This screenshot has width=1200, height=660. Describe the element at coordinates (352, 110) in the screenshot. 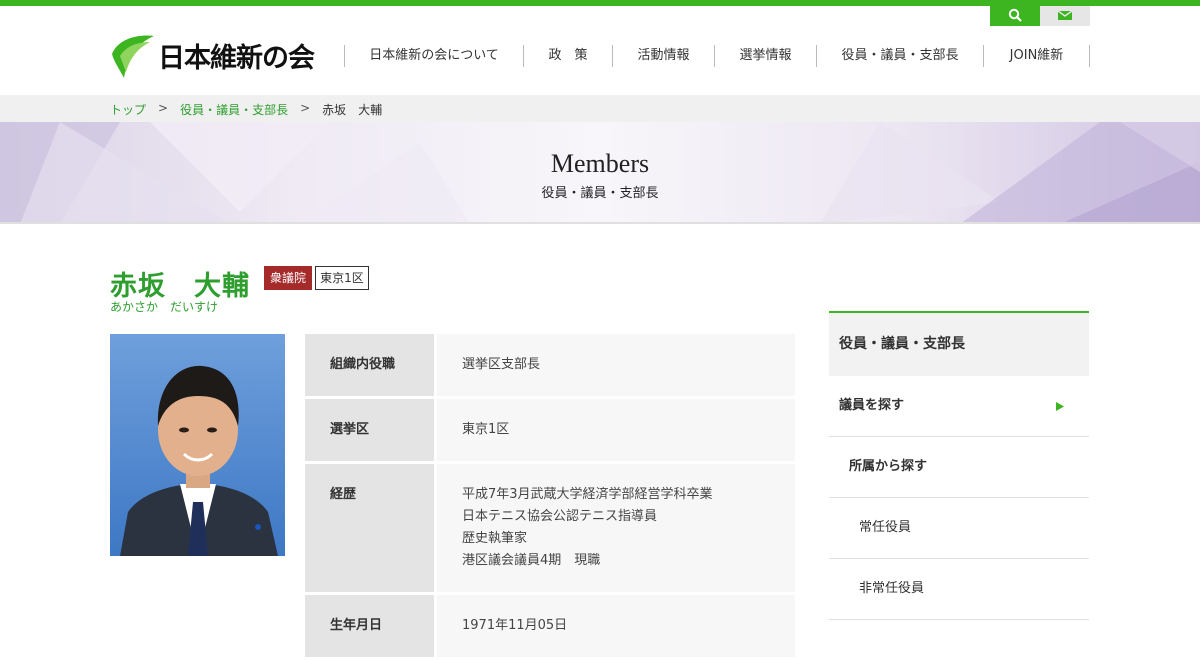

I see `breadcrumb-current: 赤坂 大輔` at that location.